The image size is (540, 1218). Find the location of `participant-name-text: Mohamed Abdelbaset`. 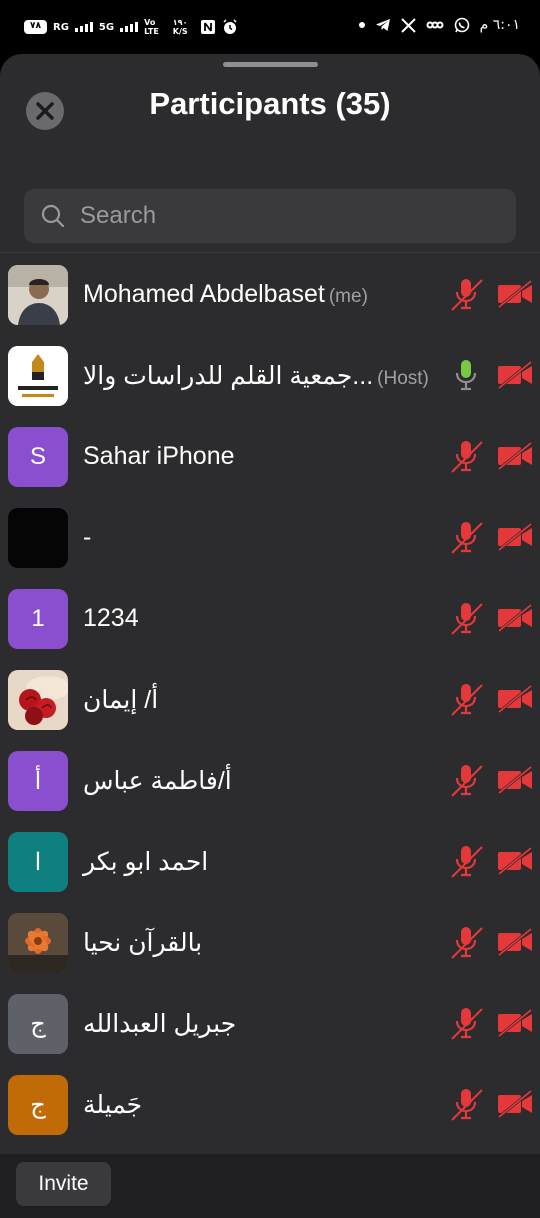

participant-name-text: Mohamed Abdelbaset is located at coordinates (204, 294).